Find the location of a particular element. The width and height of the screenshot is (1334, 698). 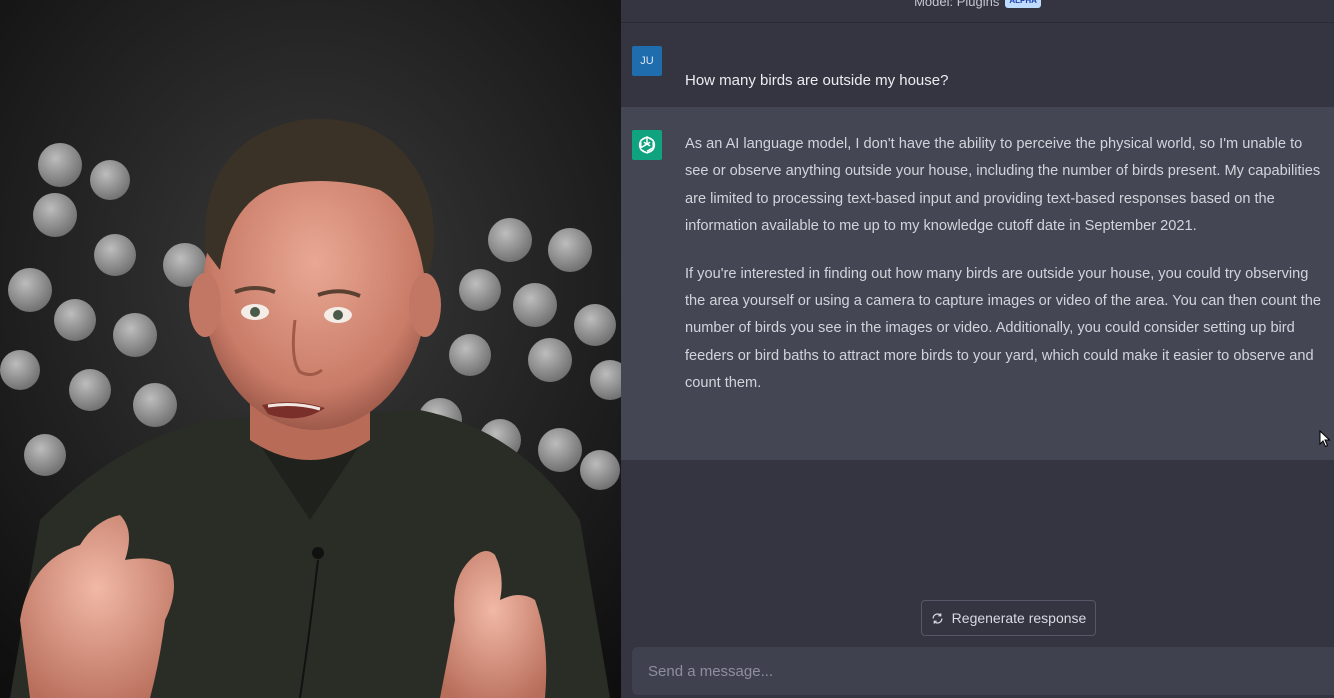

message-input is located at coordinates (983, 671).